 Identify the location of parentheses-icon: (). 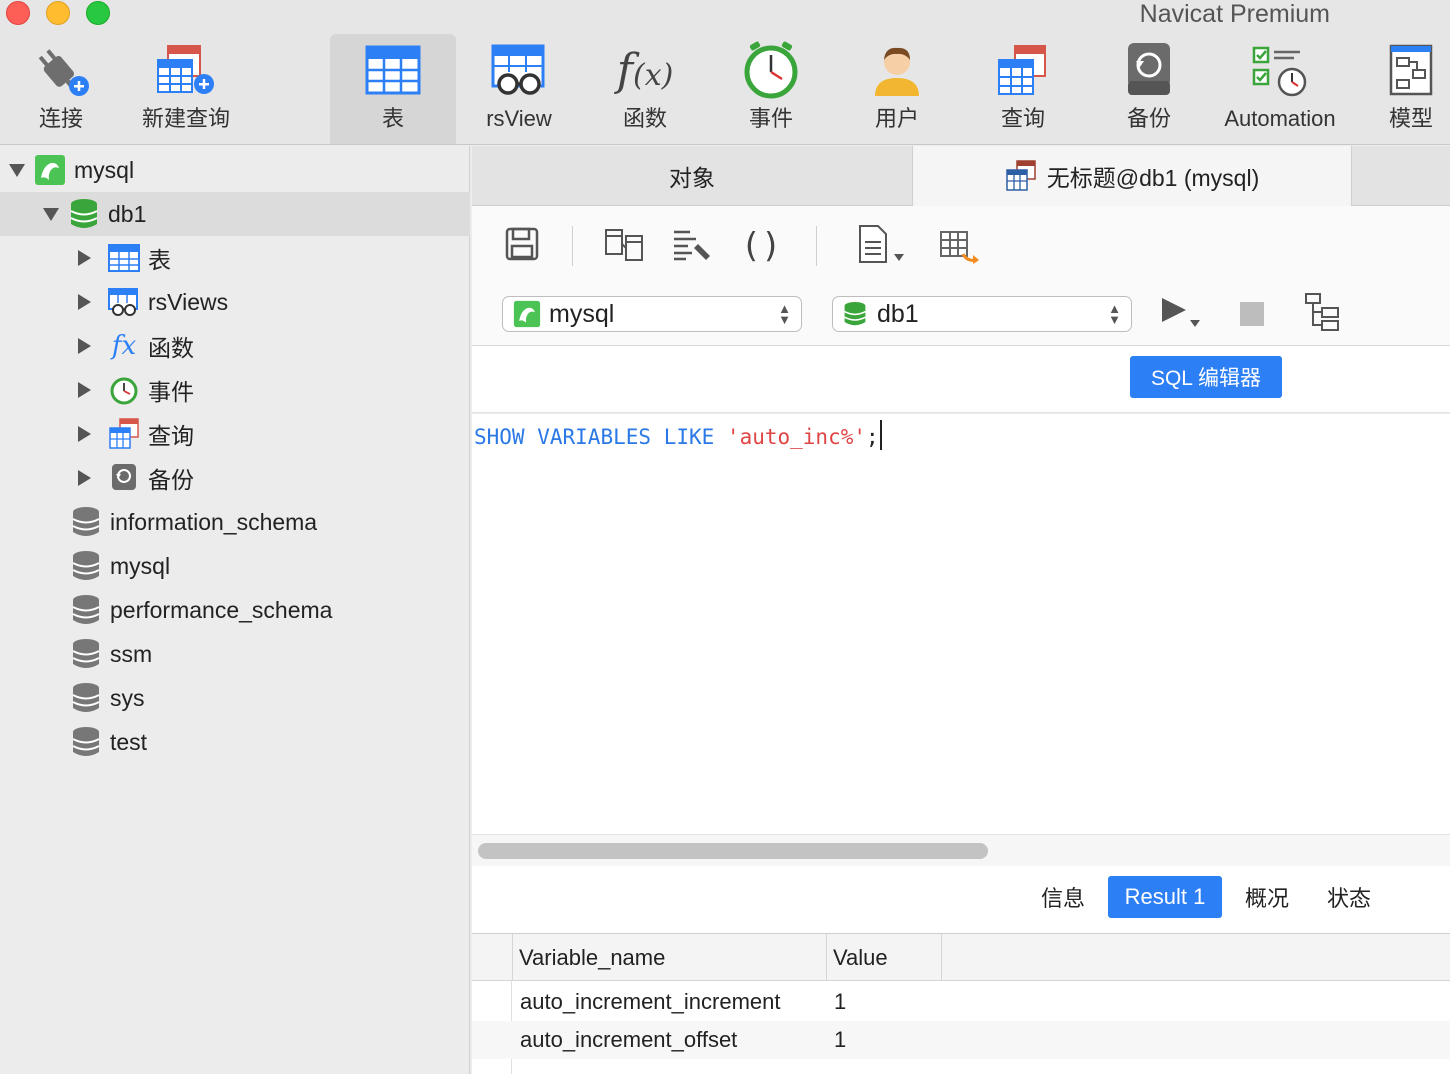
(764, 246).